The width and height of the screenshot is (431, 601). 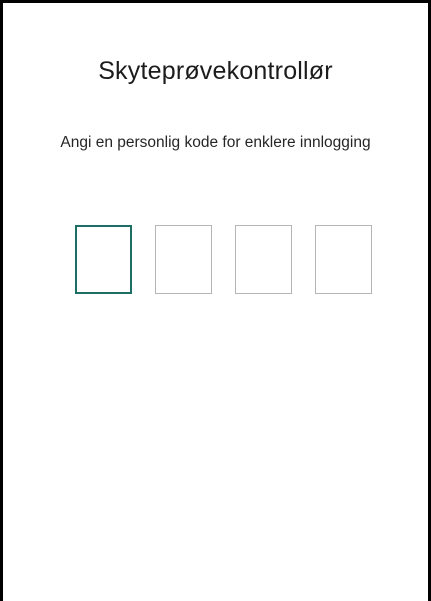 I want to click on pin-digit-2-input, so click(x=183, y=259).